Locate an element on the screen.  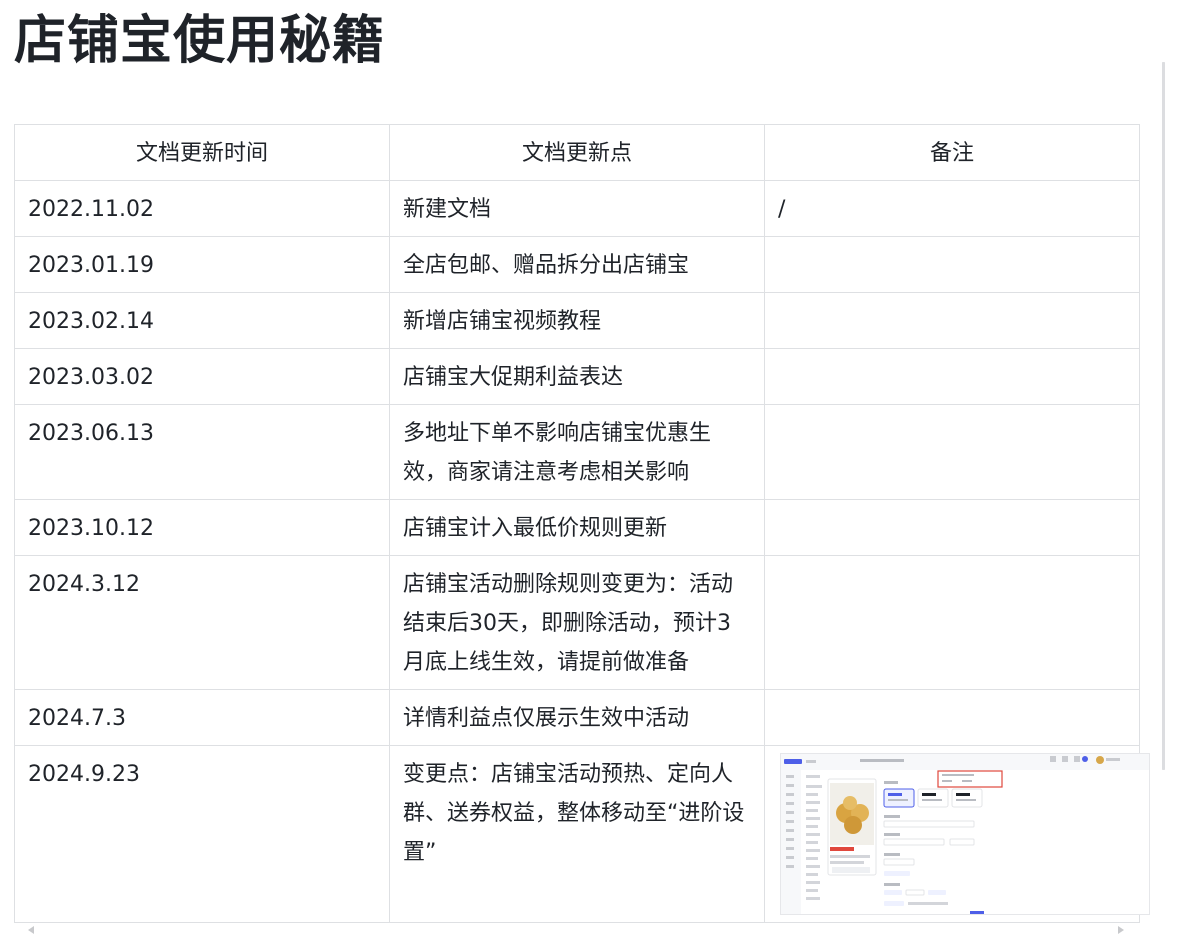
cell-time: 2022.11.02 is located at coordinates (202, 208).